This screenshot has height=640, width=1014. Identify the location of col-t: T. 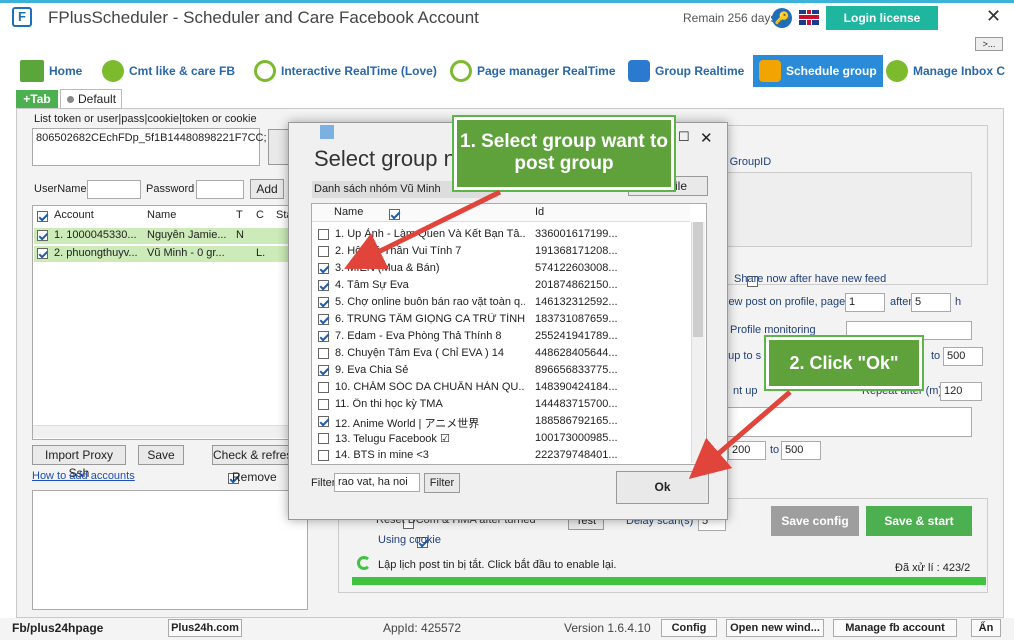
(239, 215).